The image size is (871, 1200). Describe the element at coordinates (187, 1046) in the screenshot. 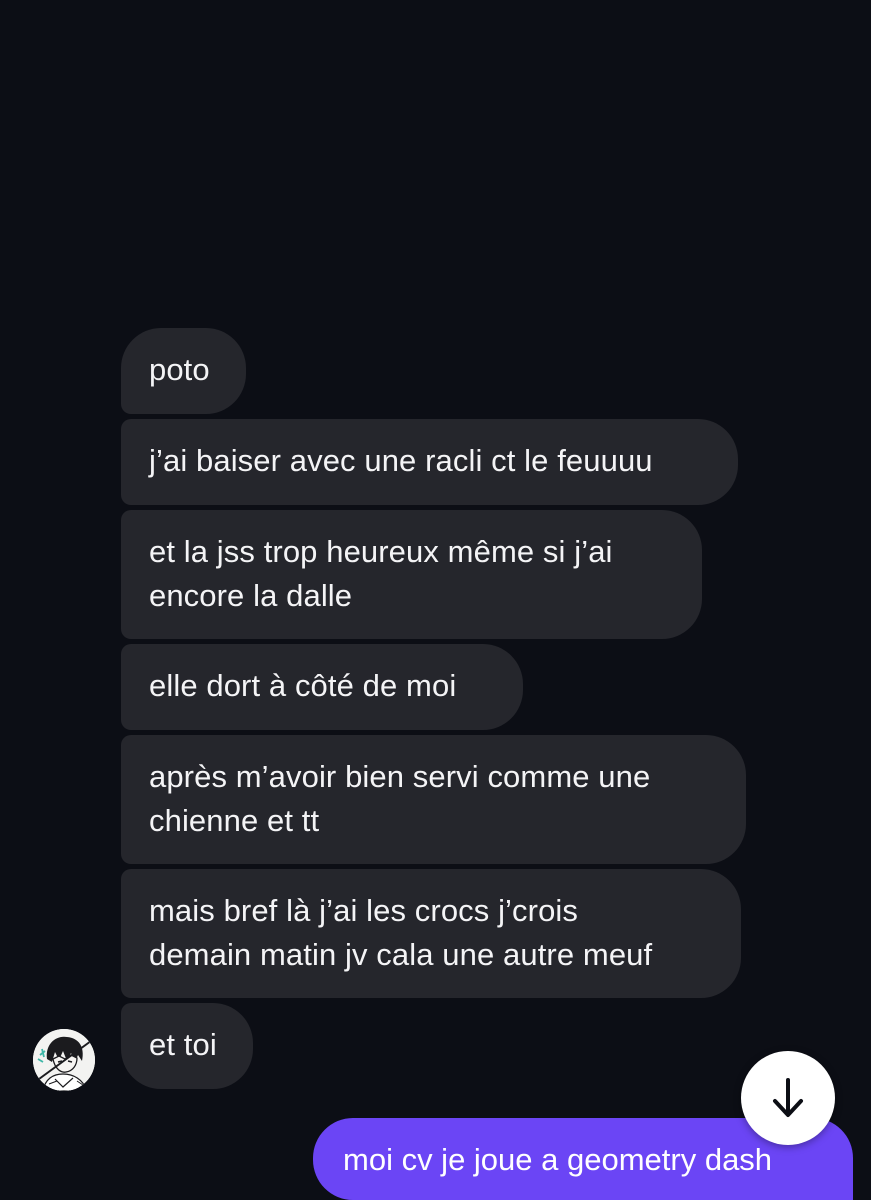

I see `received-message: et toi` at that location.